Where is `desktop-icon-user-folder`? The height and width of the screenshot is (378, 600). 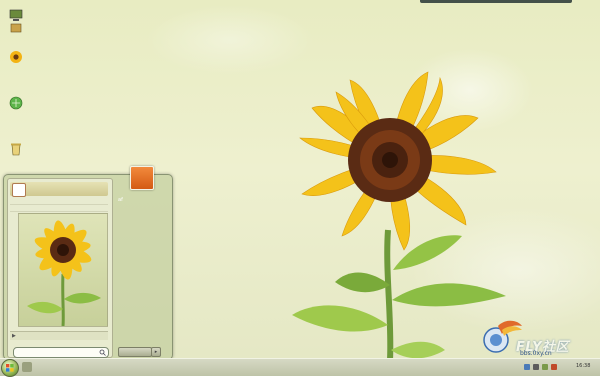 desktop-icon-user-folder is located at coordinates (16, 30).